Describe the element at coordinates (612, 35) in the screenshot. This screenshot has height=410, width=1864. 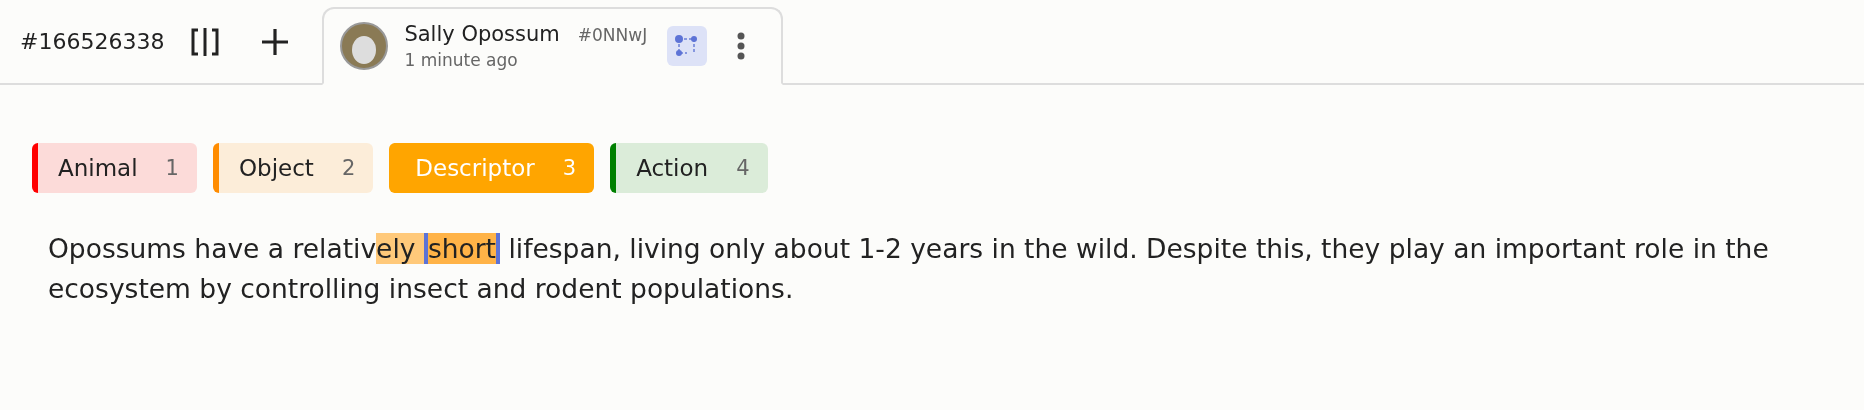
I see `user-code: #0NNwJ` at that location.